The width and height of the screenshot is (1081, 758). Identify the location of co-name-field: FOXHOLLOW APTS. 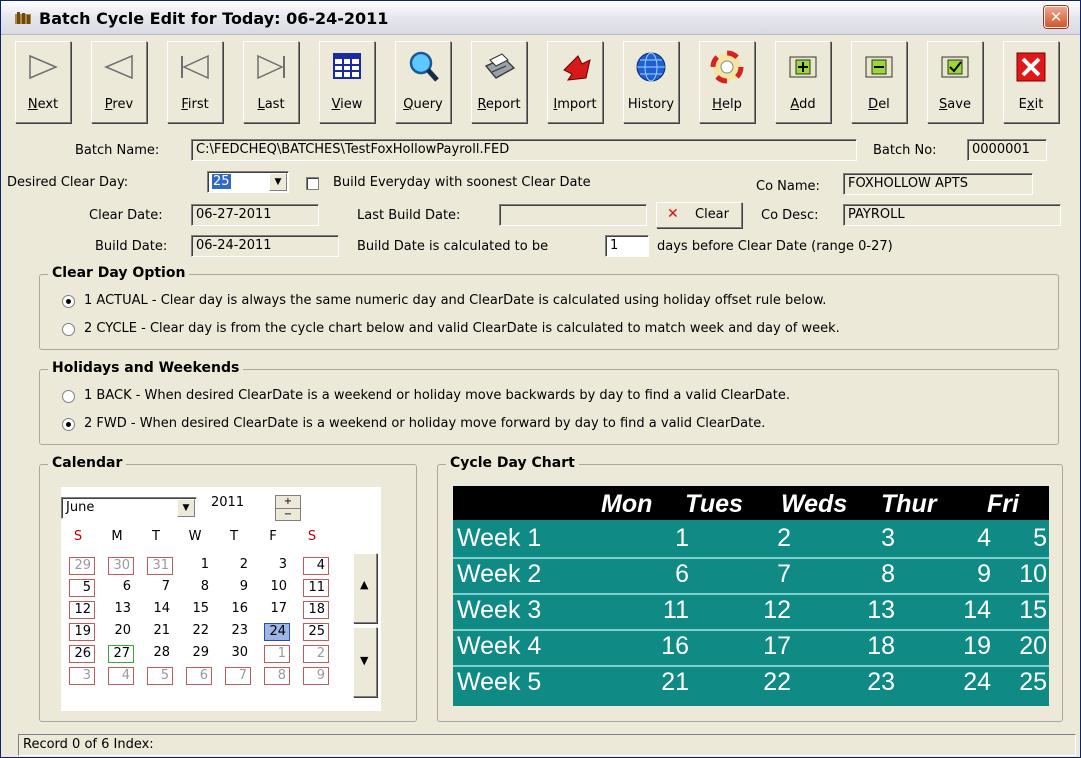
(938, 184).